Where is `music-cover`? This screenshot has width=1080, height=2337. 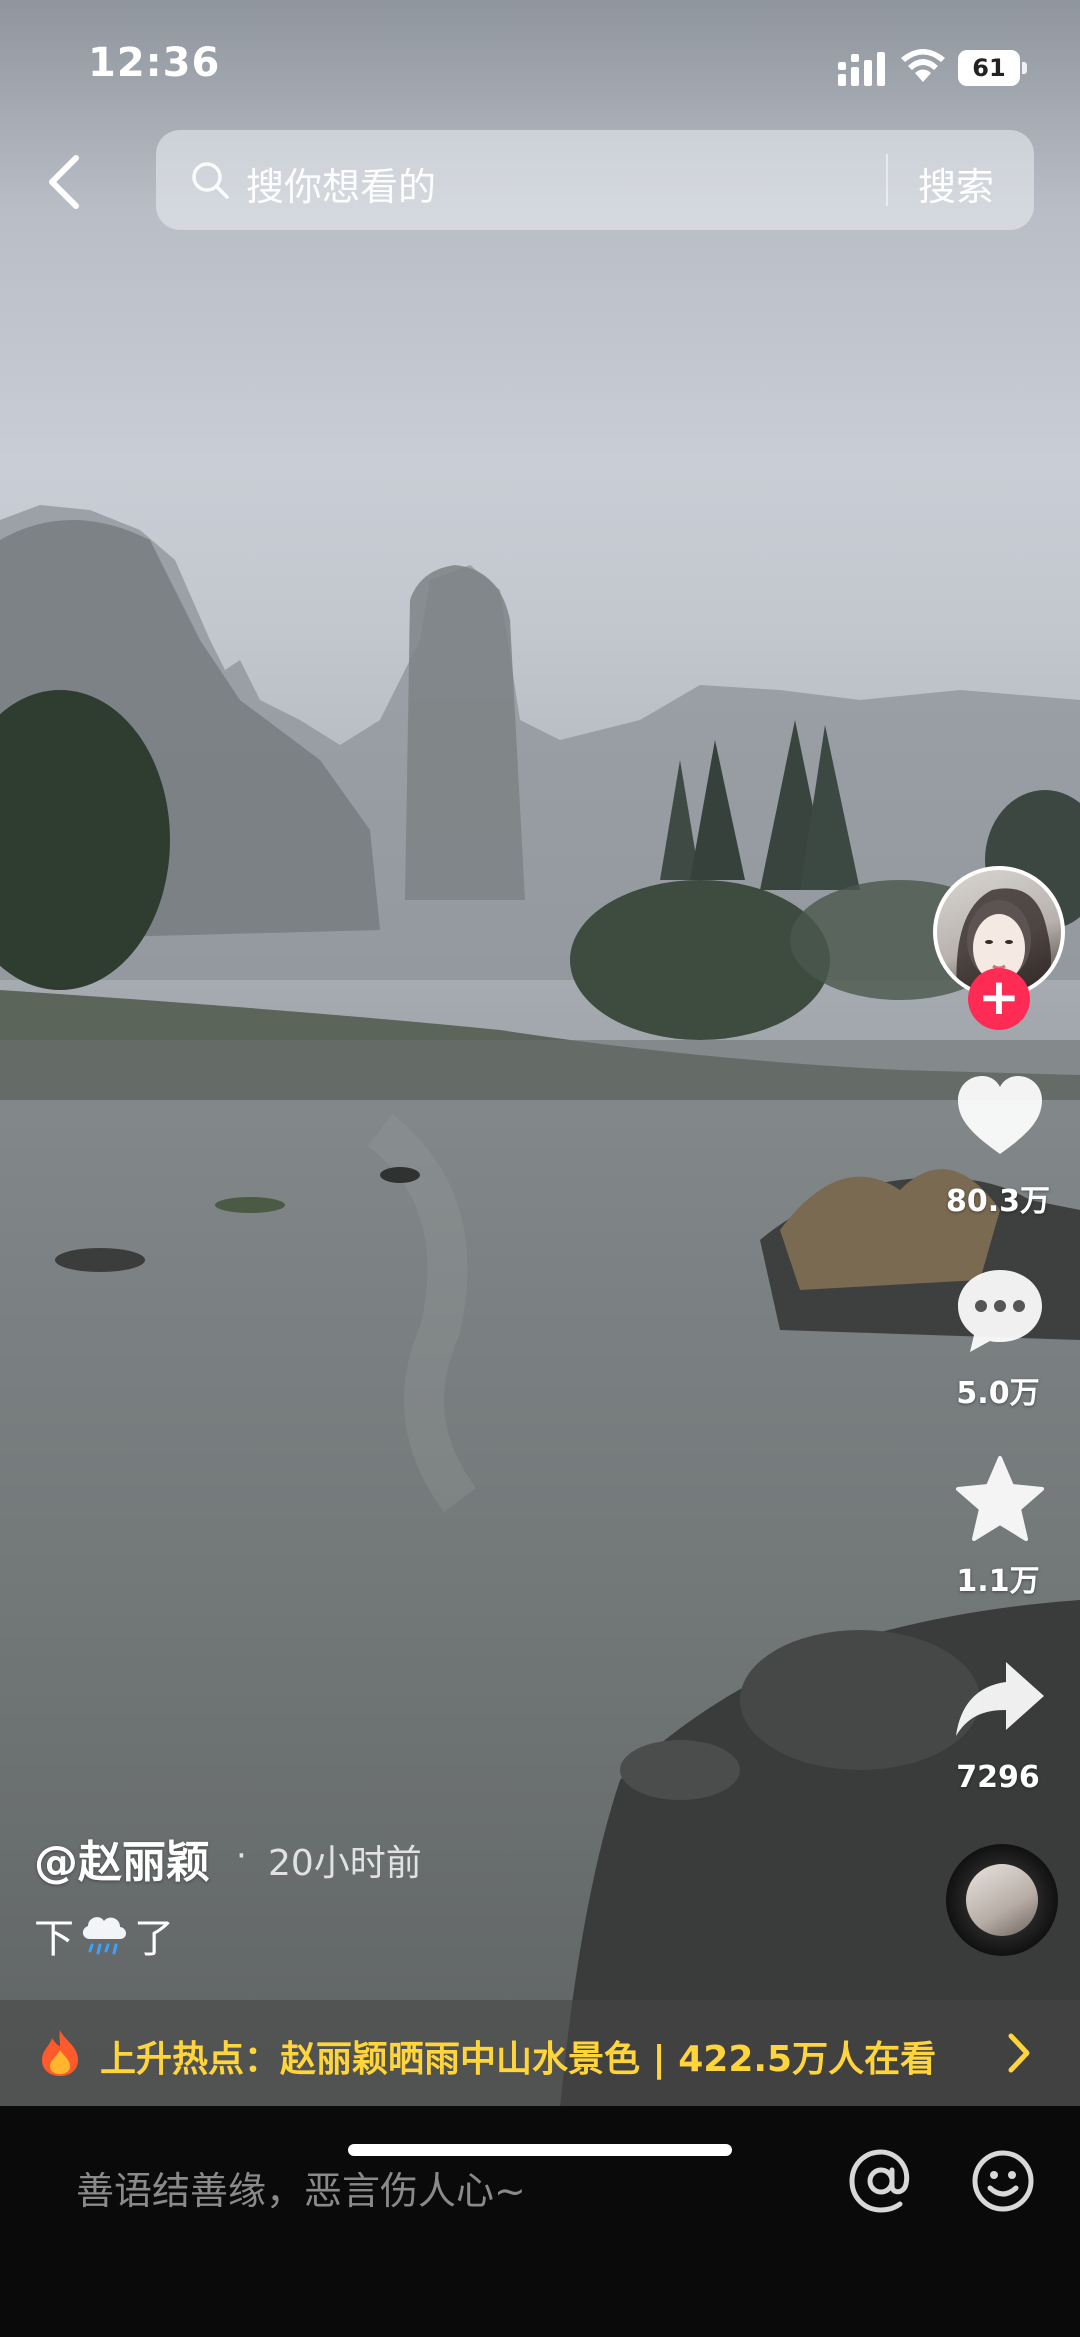
music-cover is located at coordinates (1002, 1900).